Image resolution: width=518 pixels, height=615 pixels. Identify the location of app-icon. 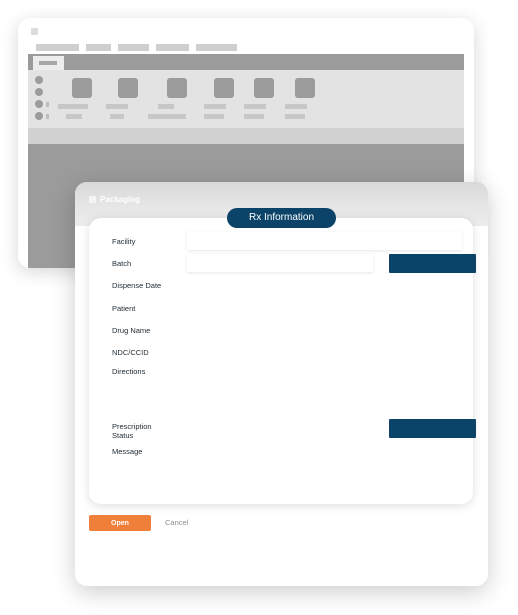
(34, 31).